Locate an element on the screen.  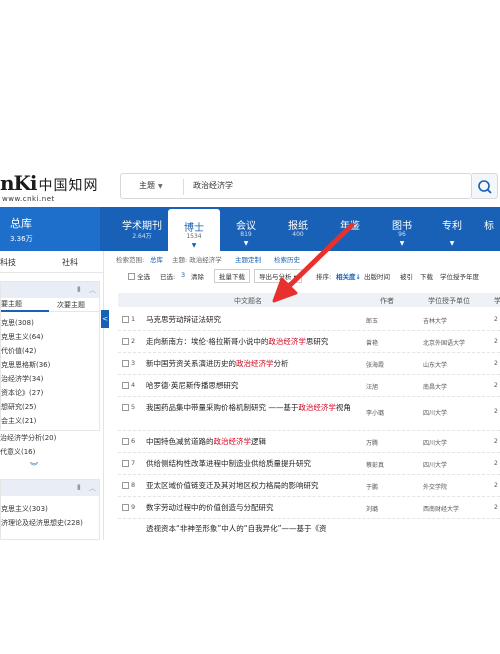
row-unit: 北京外国语大学 is located at coordinates (444, 342).